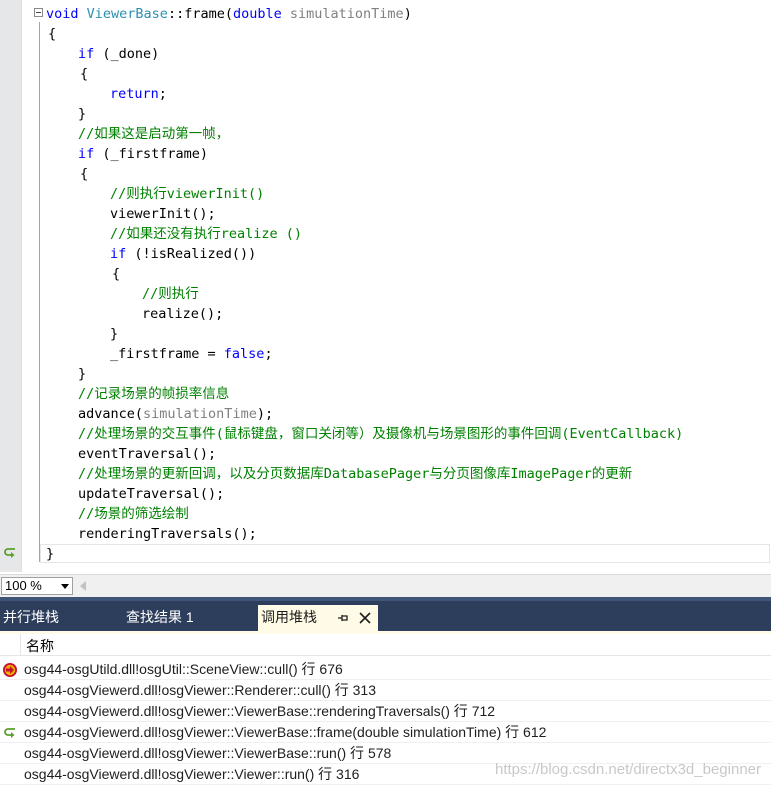 This screenshot has width=771, height=785. What do you see at coordinates (21, 286) in the screenshot?
I see `gutter-separator` at bounding box center [21, 286].